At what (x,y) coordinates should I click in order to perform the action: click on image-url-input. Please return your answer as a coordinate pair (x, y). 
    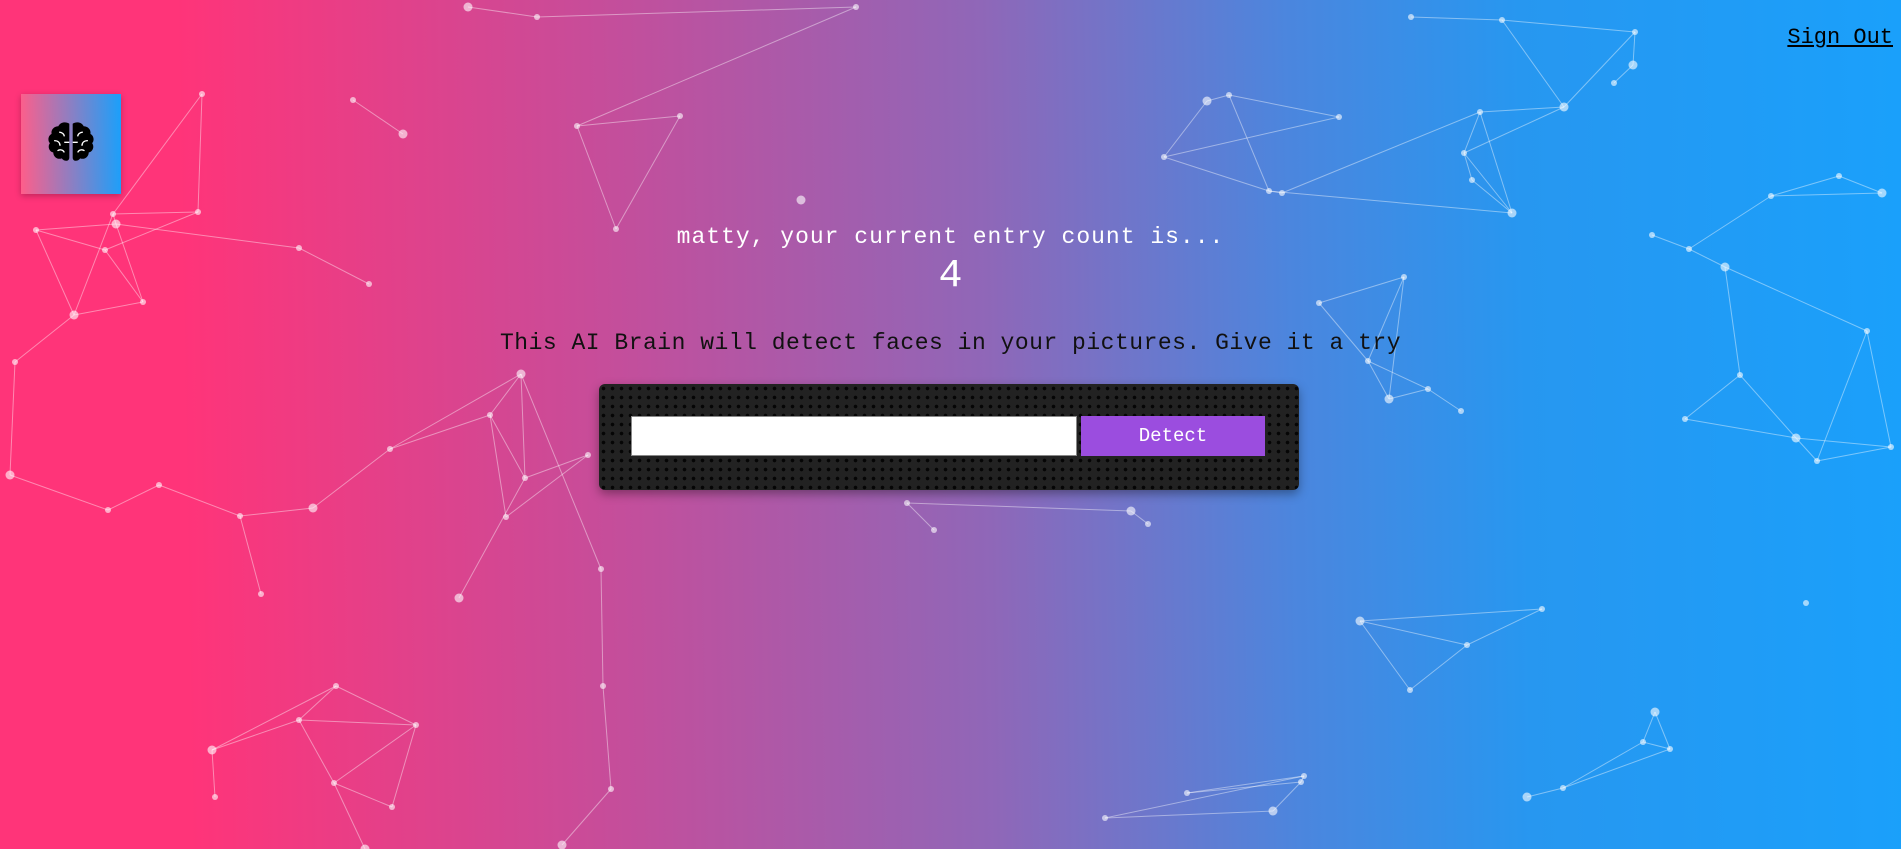
    Looking at the image, I should click on (854, 436).